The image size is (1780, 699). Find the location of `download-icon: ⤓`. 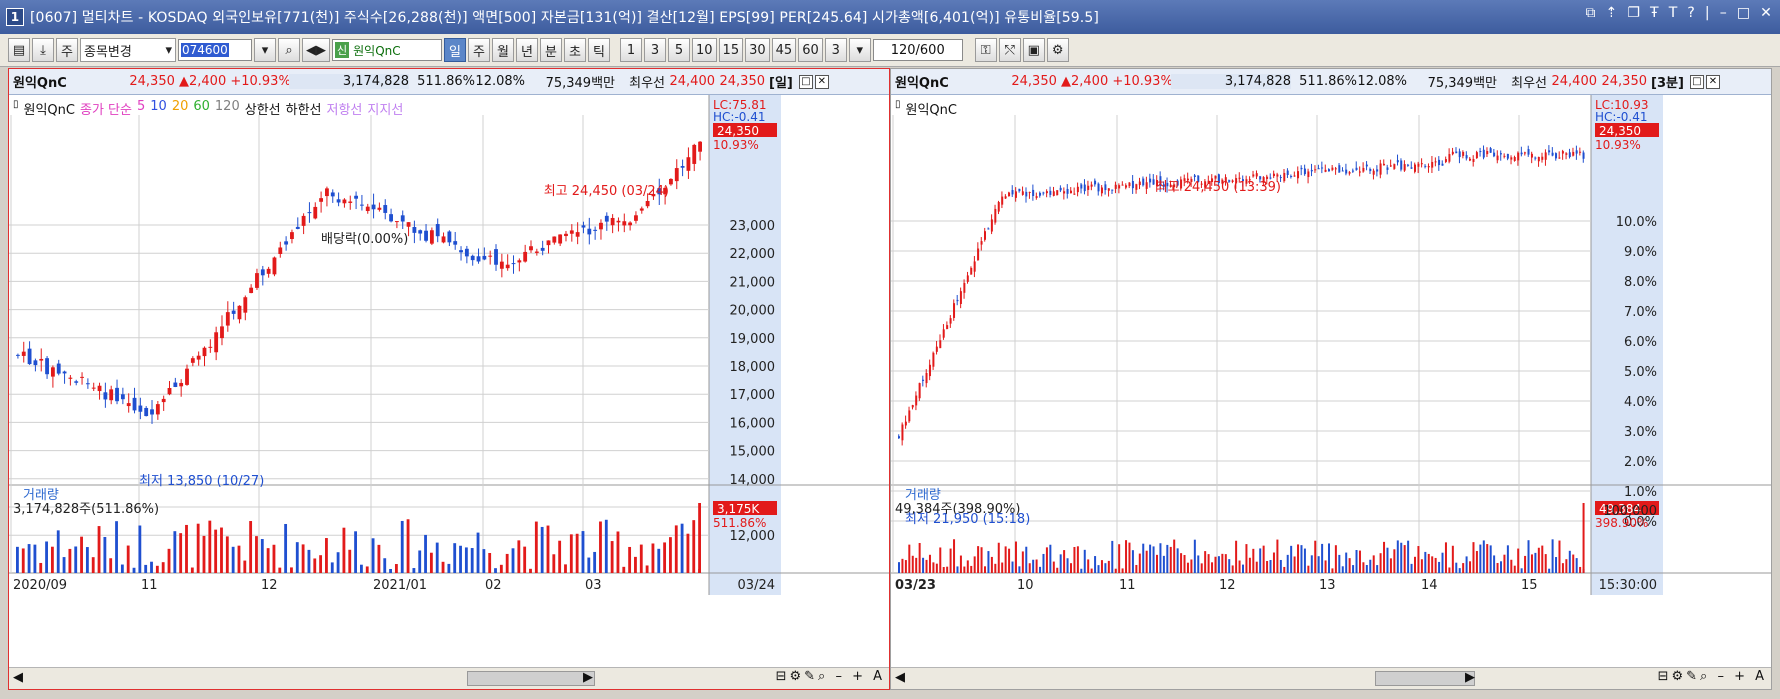

download-icon: ⤓ is located at coordinates (43, 50).